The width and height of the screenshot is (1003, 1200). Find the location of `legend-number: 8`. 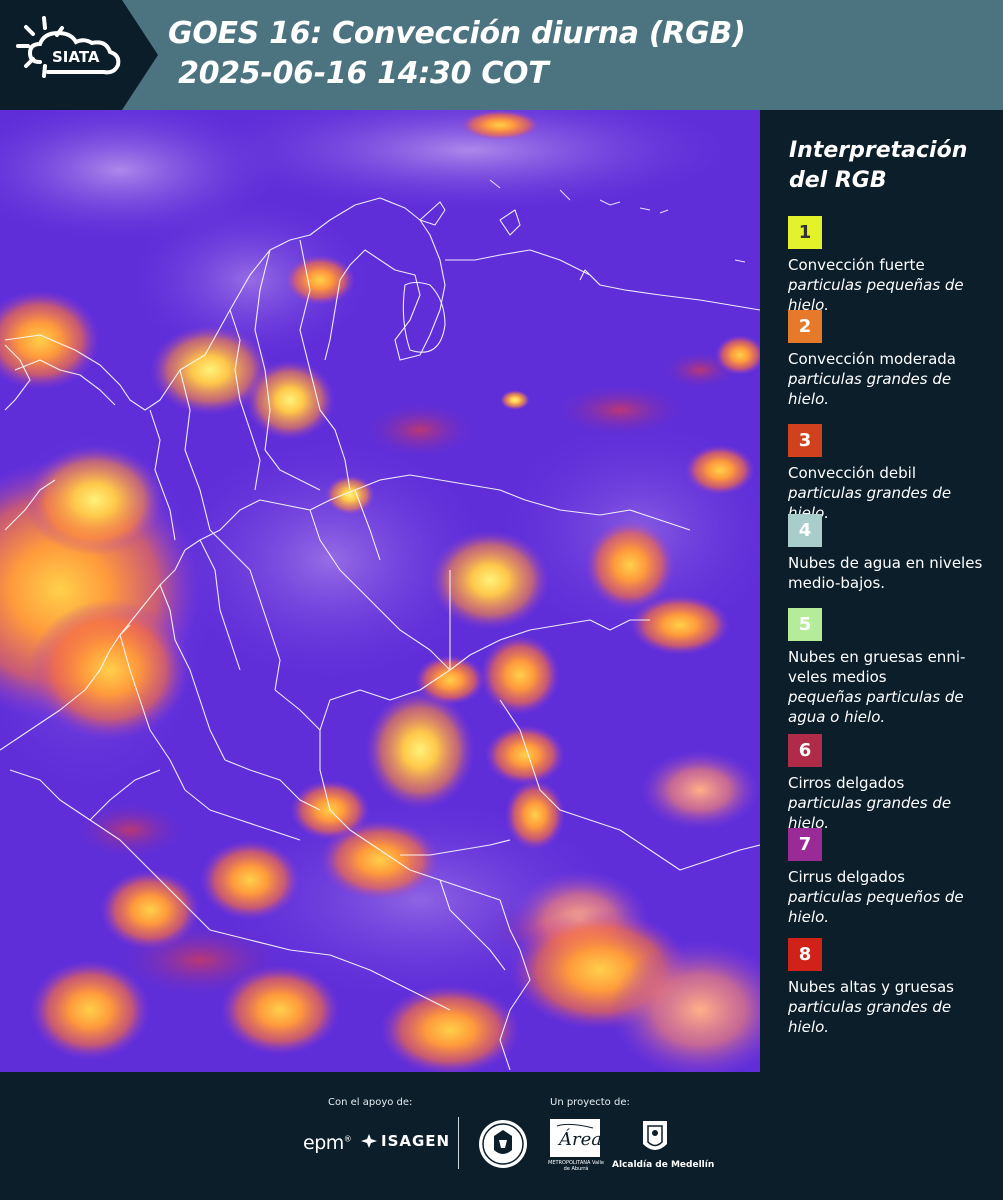

legend-number: 8 is located at coordinates (805, 954).